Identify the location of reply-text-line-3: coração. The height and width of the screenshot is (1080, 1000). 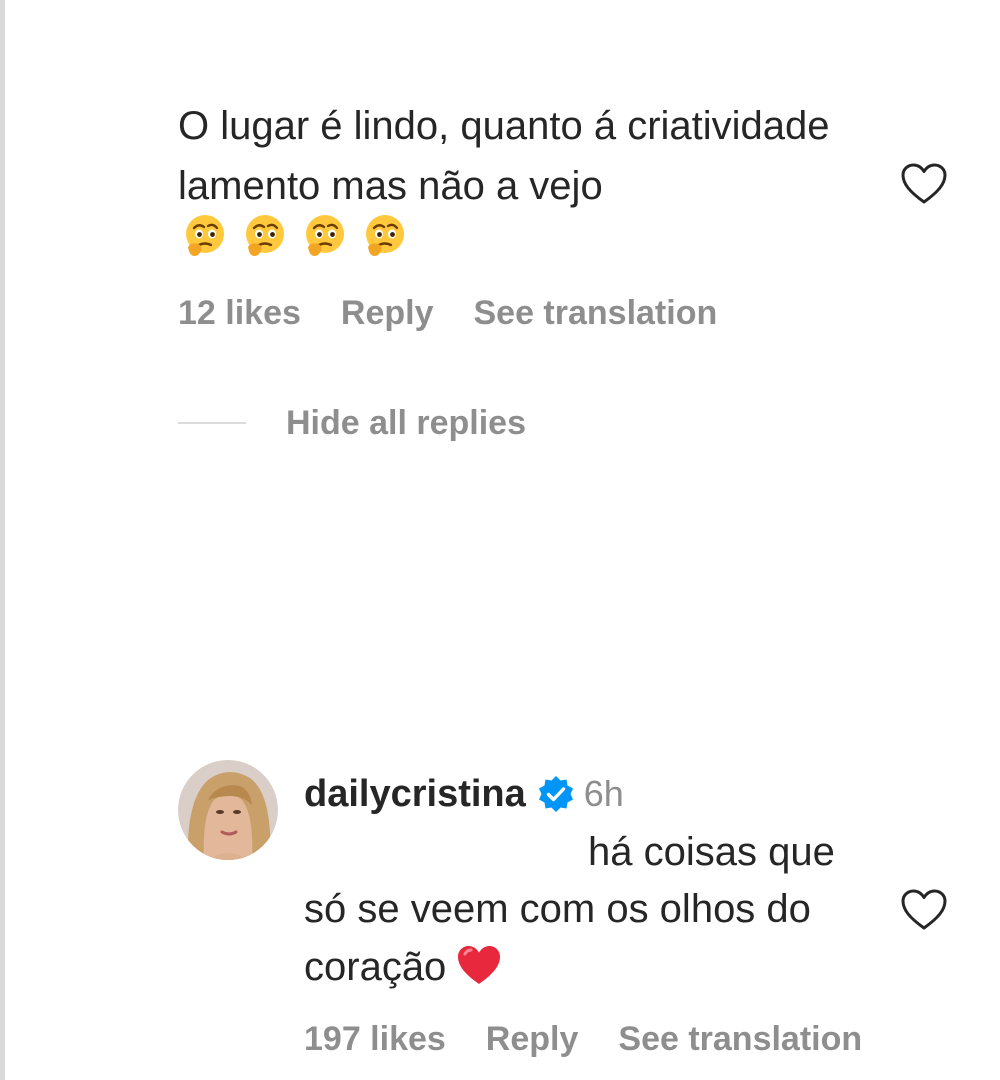
(594, 967).